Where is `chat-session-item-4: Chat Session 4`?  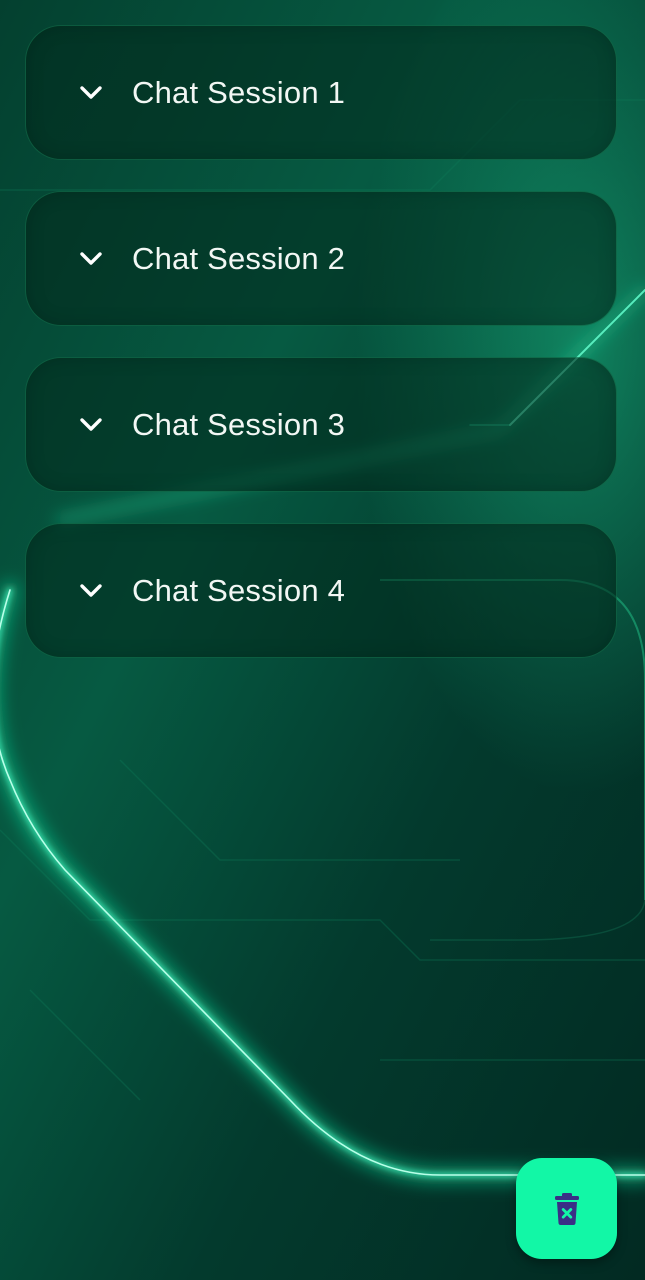 chat-session-item-4: Chat Session 4 is located at coordinates (321, 590).